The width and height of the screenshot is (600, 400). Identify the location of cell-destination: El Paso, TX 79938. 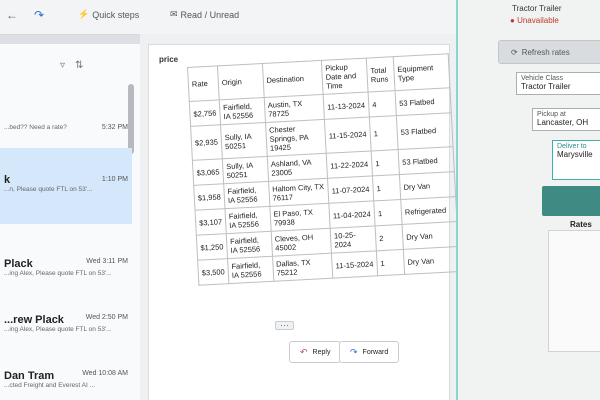
(300, 217).